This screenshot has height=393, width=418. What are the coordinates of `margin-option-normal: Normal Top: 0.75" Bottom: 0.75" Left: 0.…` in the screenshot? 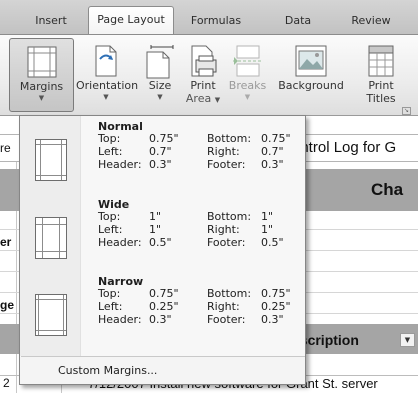 It's located at (163, 159).